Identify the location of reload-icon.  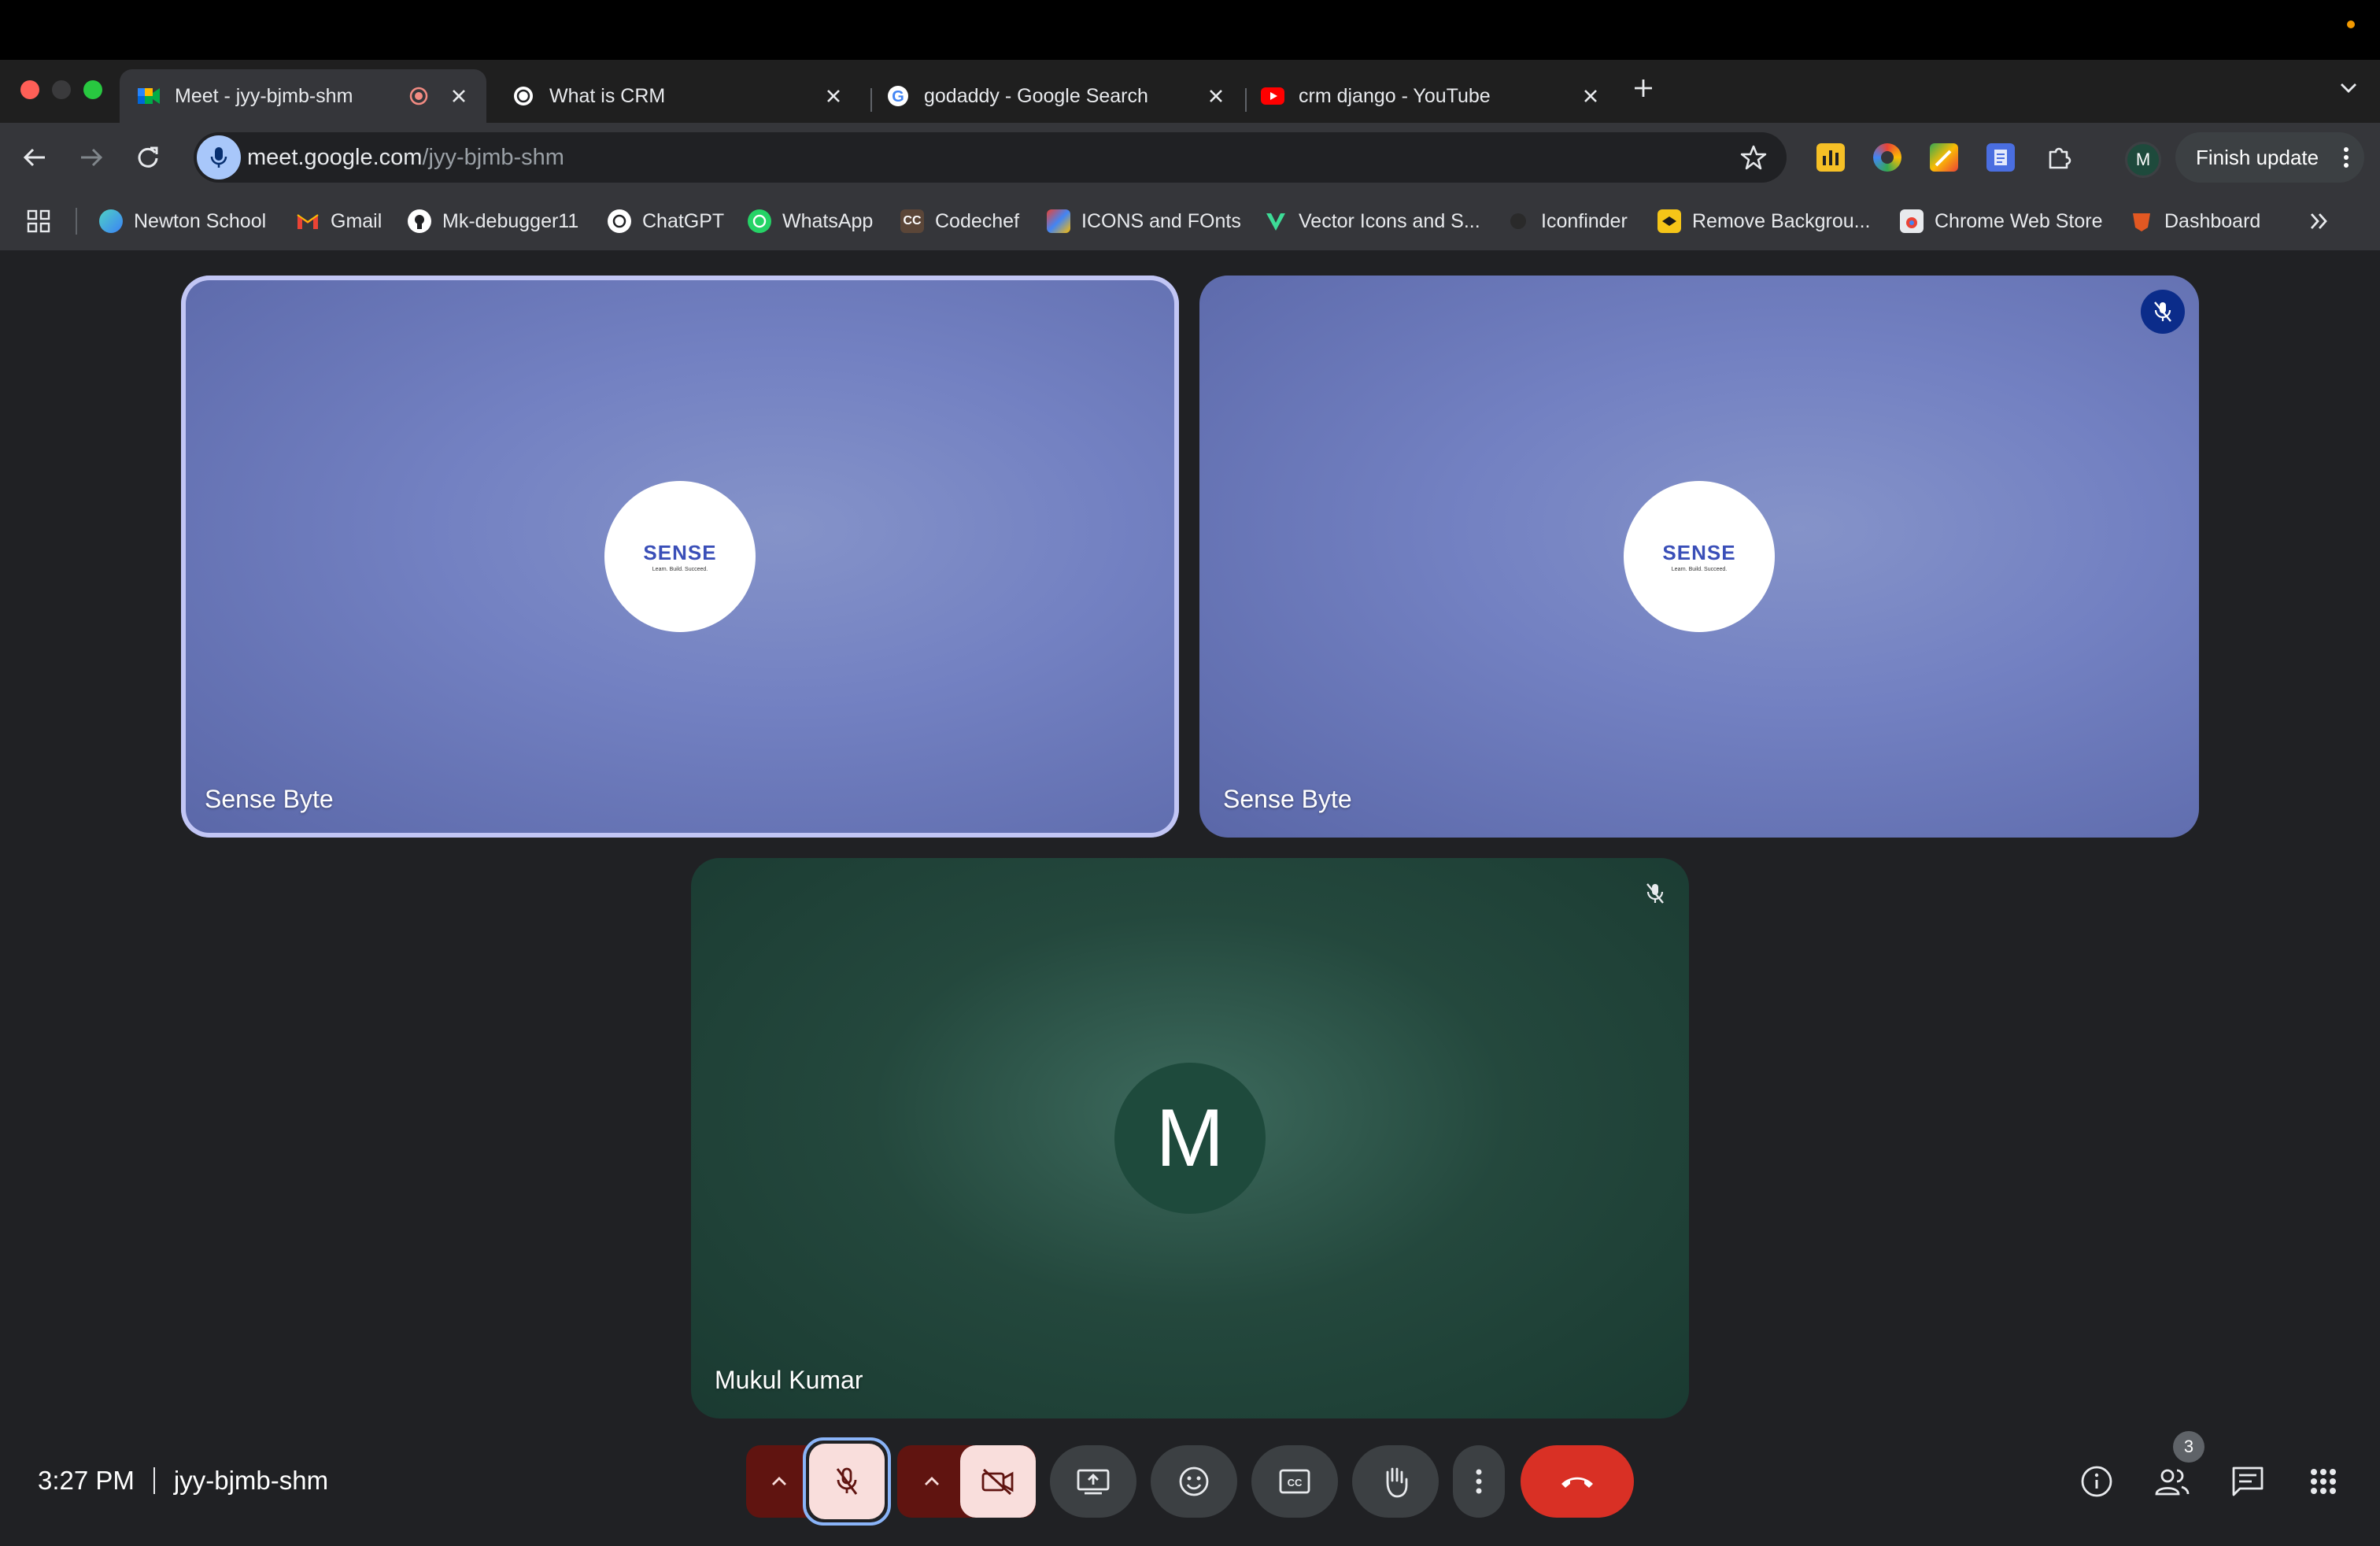
(148, 157).